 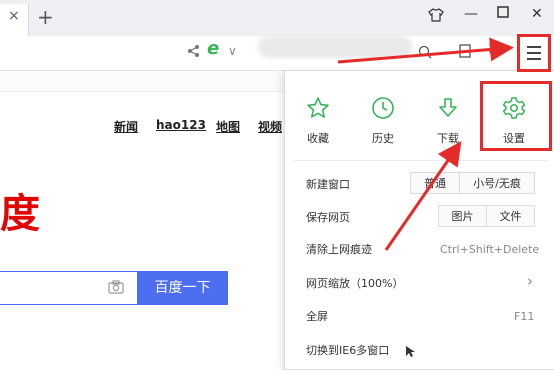 What do you see at coordinates (425, 50) in the screenshot?
I see `annotation-arrow-menu` at bounding box center [425, 50].